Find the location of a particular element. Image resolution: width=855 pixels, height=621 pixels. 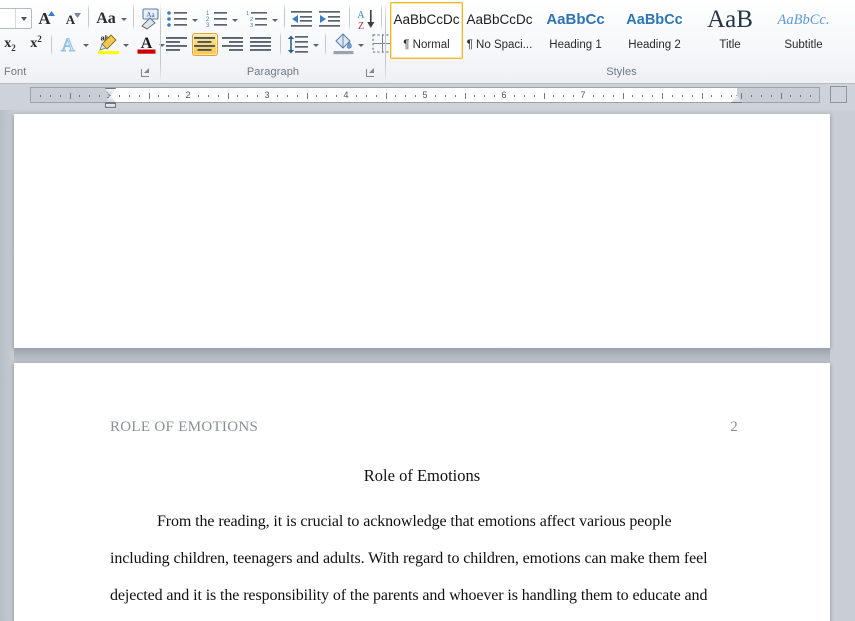

style-preview: AaBbCcDc is located at coordinates (426, 19).